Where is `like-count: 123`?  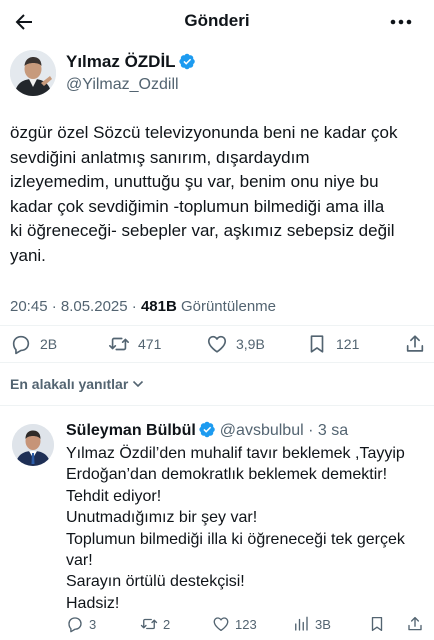
like-count: 123 is located at coordinates (246, 624).